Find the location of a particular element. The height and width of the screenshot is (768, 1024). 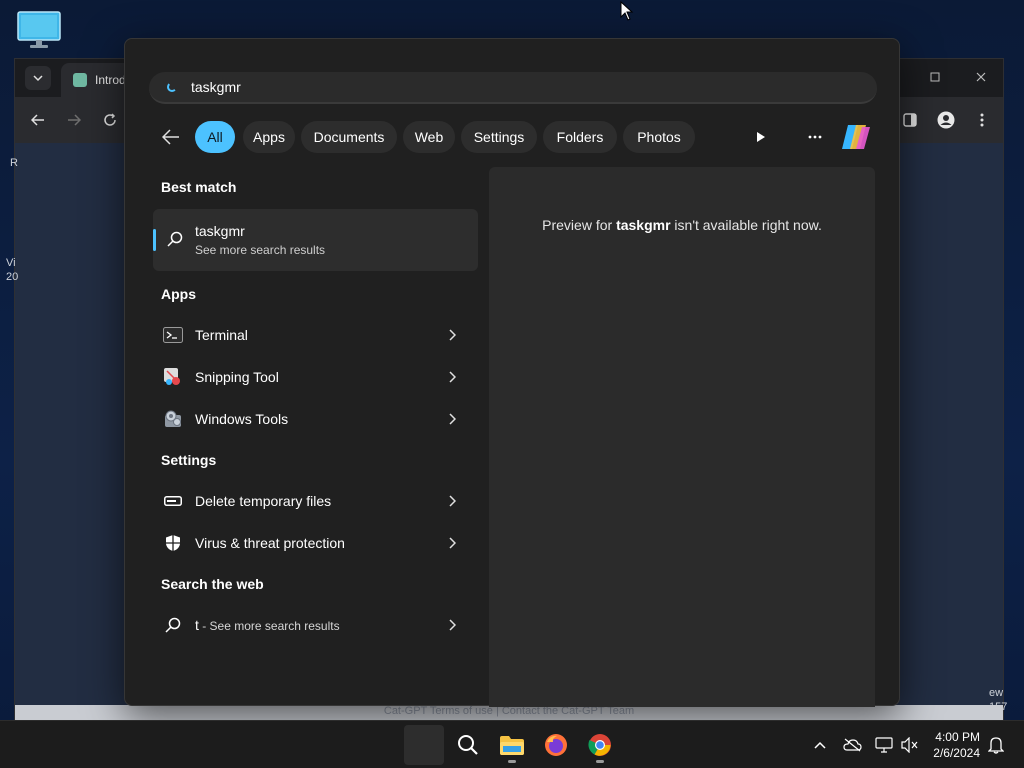

start-button is located at coordinates (424, 745).